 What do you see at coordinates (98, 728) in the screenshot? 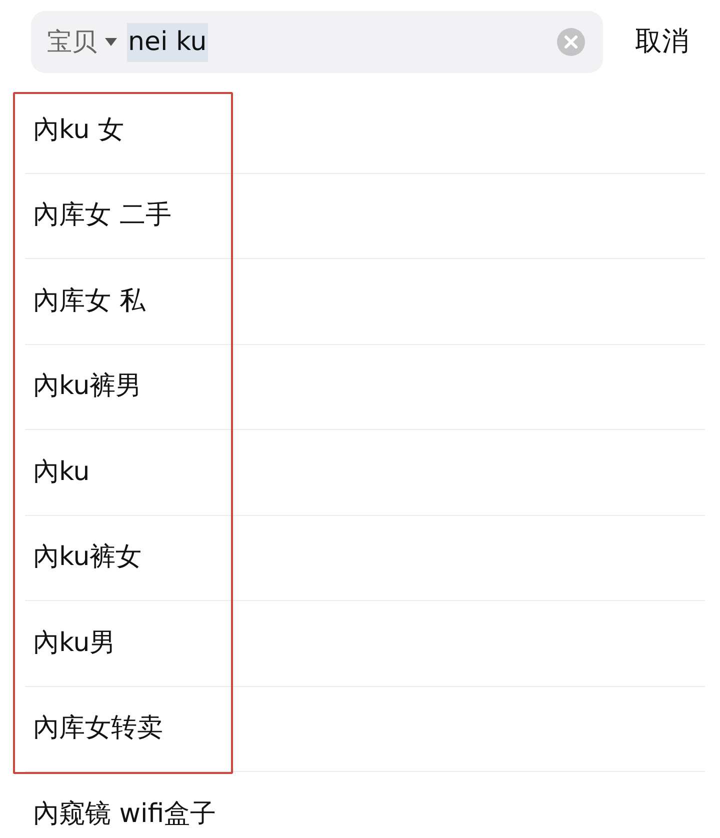
I see `suggestion-item: 內库女转卖` at bounding box center [98, 728].